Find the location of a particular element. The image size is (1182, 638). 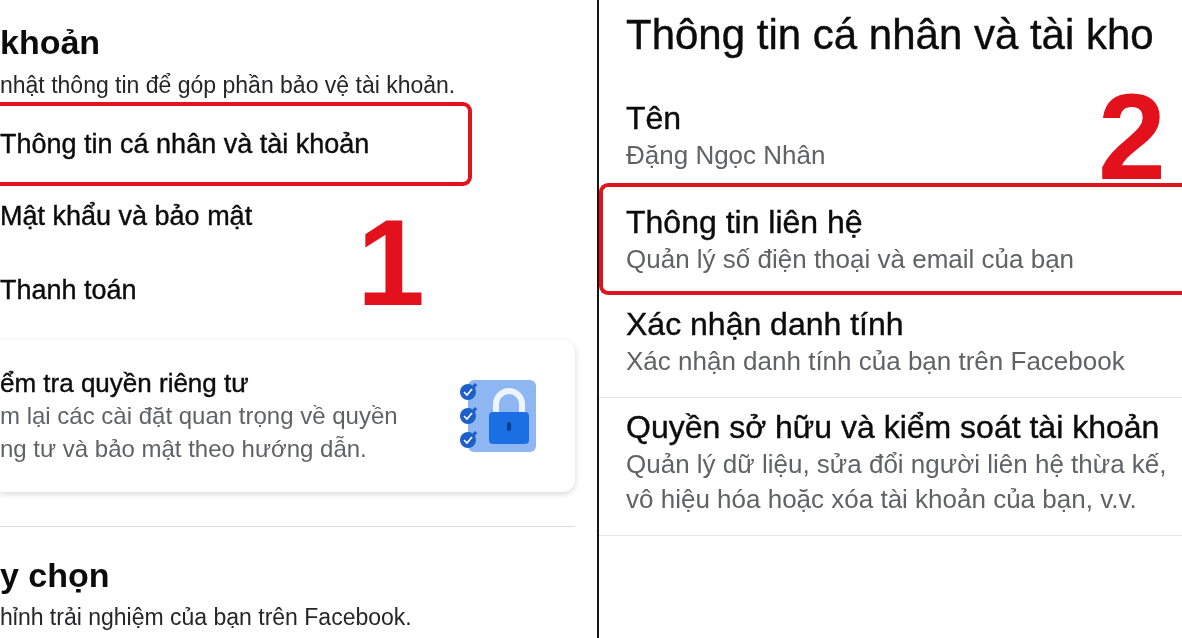

row-subtitle: Quản lý số điện thoại và email của bạn is located at coordinates (851, 259).